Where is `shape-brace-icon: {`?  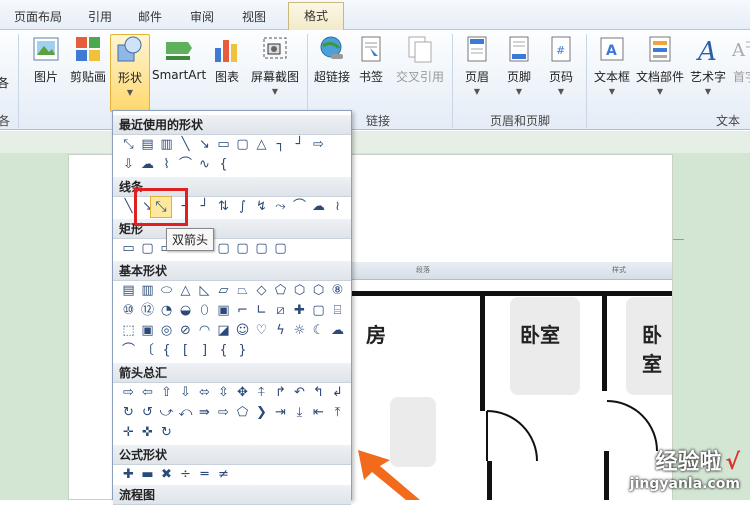
shape-brace-icon: { is located at coordinates (223, 165).